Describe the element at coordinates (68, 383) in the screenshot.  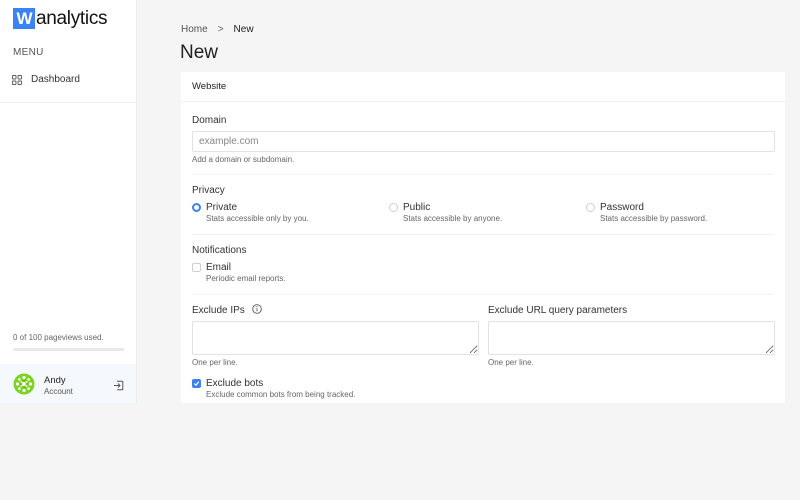
I see `account-panel: Andy Account` at that location.